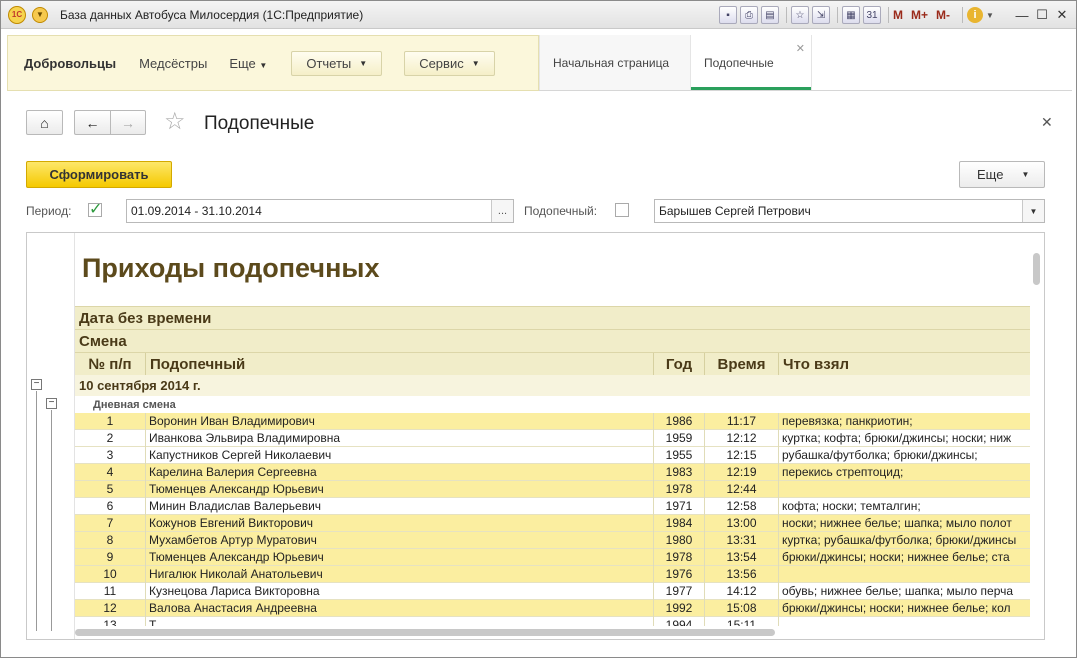  Describe the element at coordinates (51, 436) in the screenshot. I see `grouping-gutter: − −` at that location.